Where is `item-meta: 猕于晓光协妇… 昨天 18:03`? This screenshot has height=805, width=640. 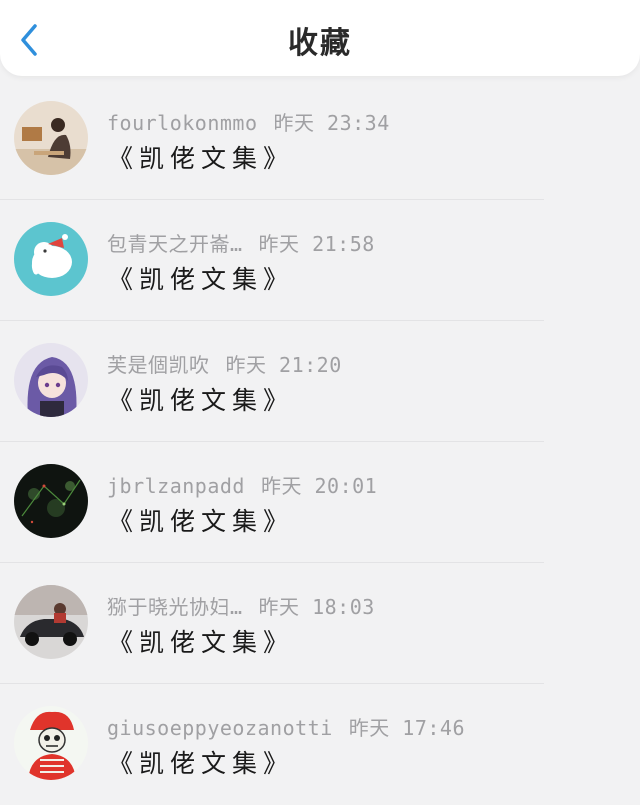 item-meta: 猕于晓光协妇… 昨天 18:03 is located at coordinates (241, 605).